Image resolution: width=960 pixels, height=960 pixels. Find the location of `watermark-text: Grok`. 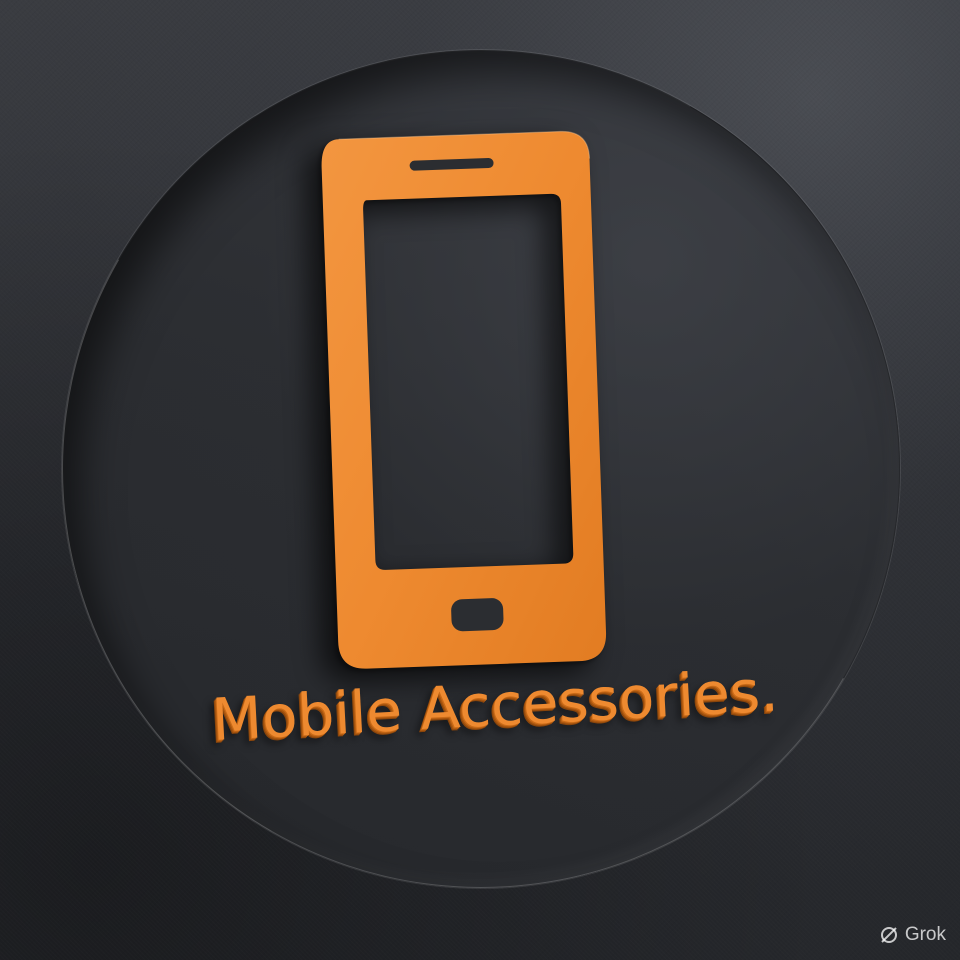

watermark-text: Grok is located at coordinates (925, 934).